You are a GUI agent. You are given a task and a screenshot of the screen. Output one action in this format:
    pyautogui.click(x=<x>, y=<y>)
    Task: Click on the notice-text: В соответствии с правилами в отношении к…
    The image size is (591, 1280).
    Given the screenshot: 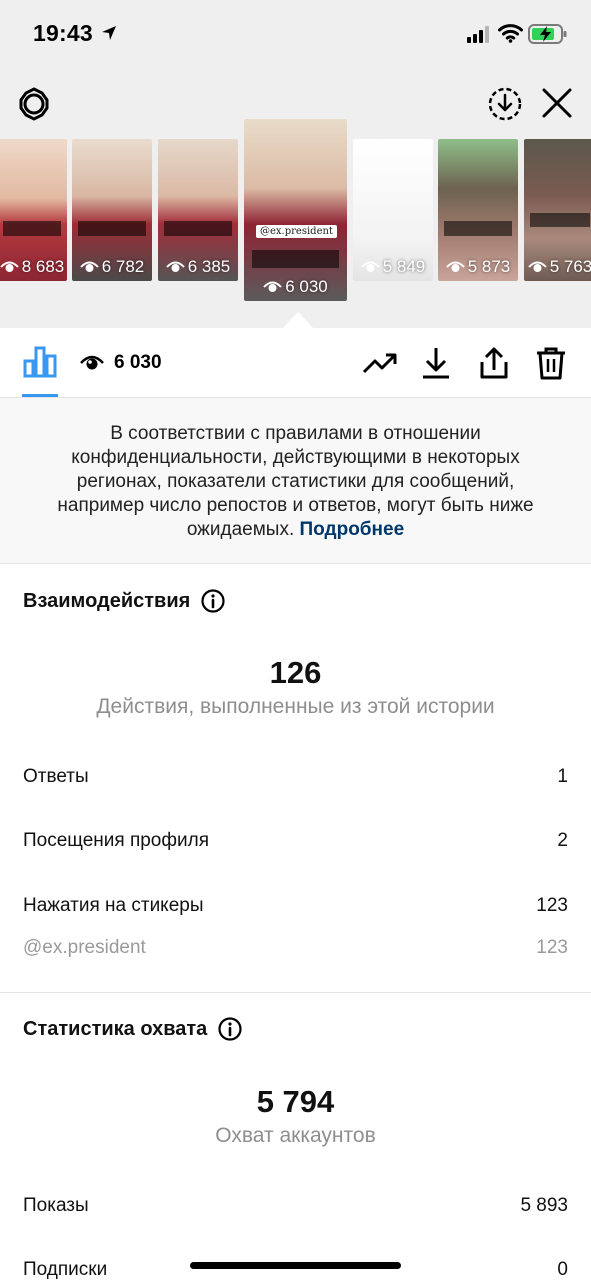 What is the action you would take?
    pyautogui.click(x=295, y=482)
    